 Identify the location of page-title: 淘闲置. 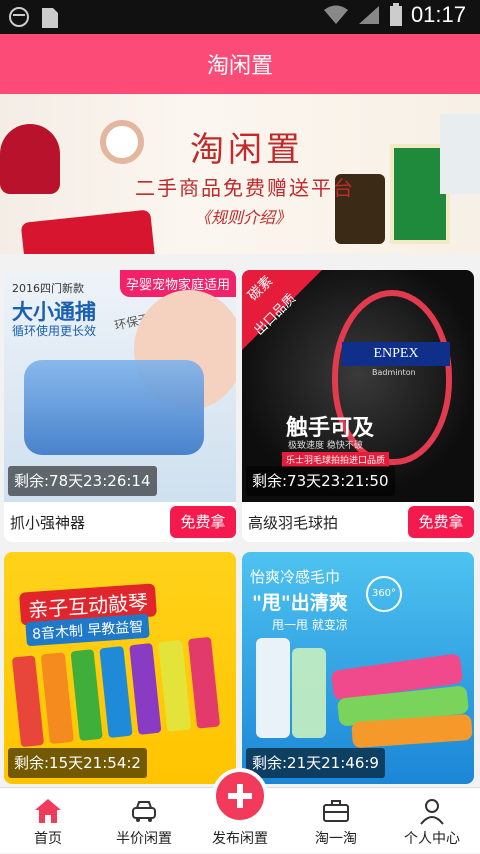
(239, 66).